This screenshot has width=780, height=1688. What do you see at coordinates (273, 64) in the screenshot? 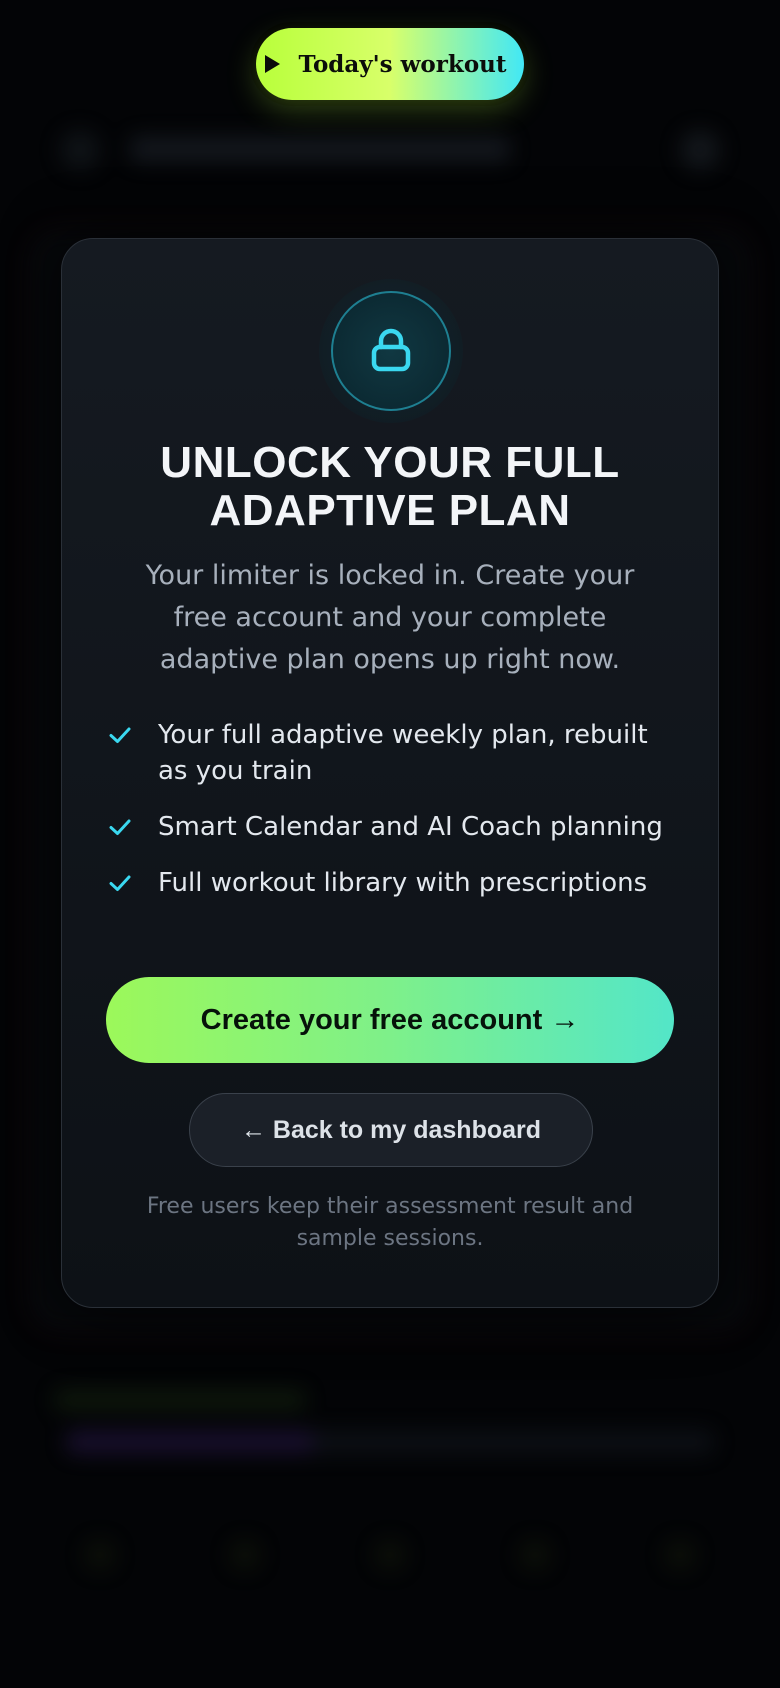
I see `play-icon` at bounding box center [273, 64].